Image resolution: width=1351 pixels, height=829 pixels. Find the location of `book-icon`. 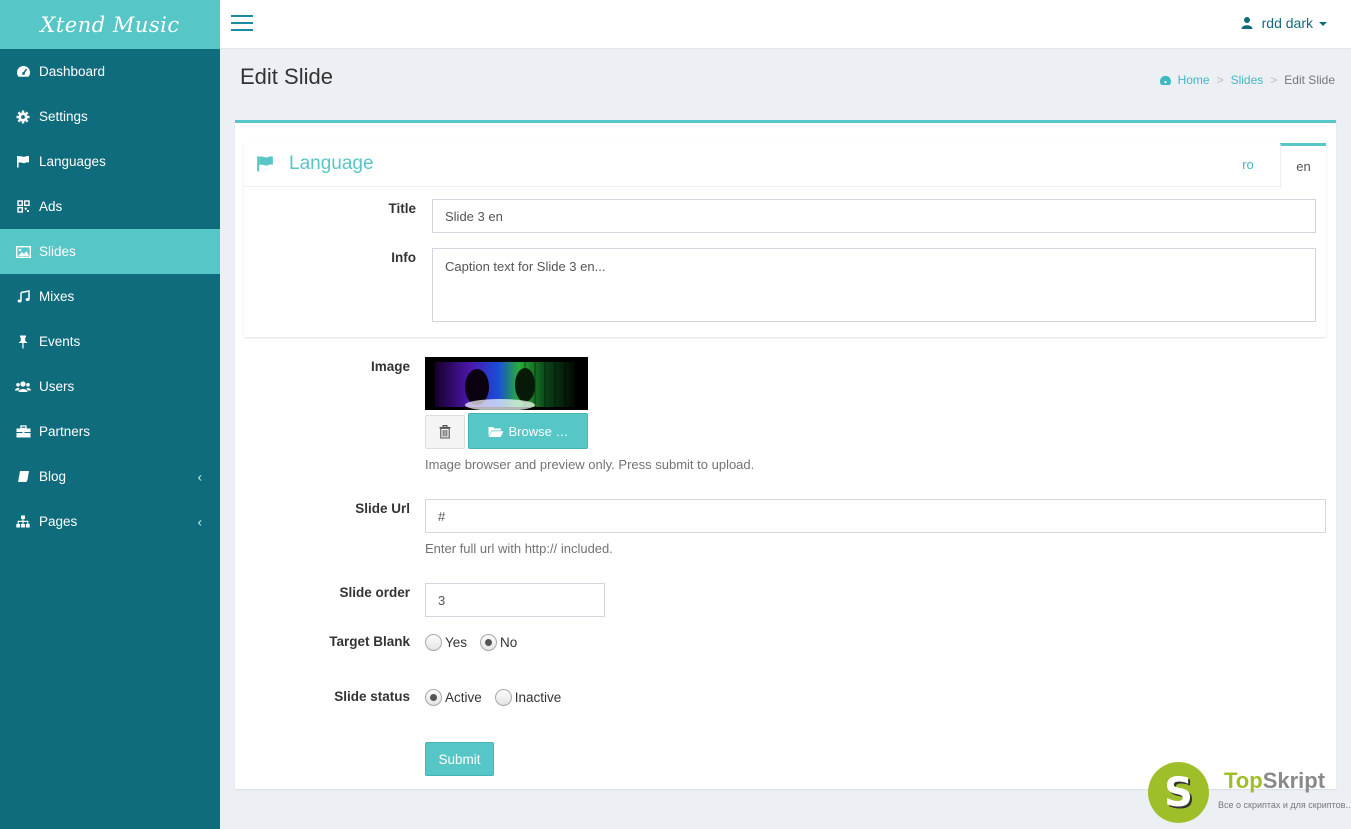

book-icon is located at coordinates (23, 477).